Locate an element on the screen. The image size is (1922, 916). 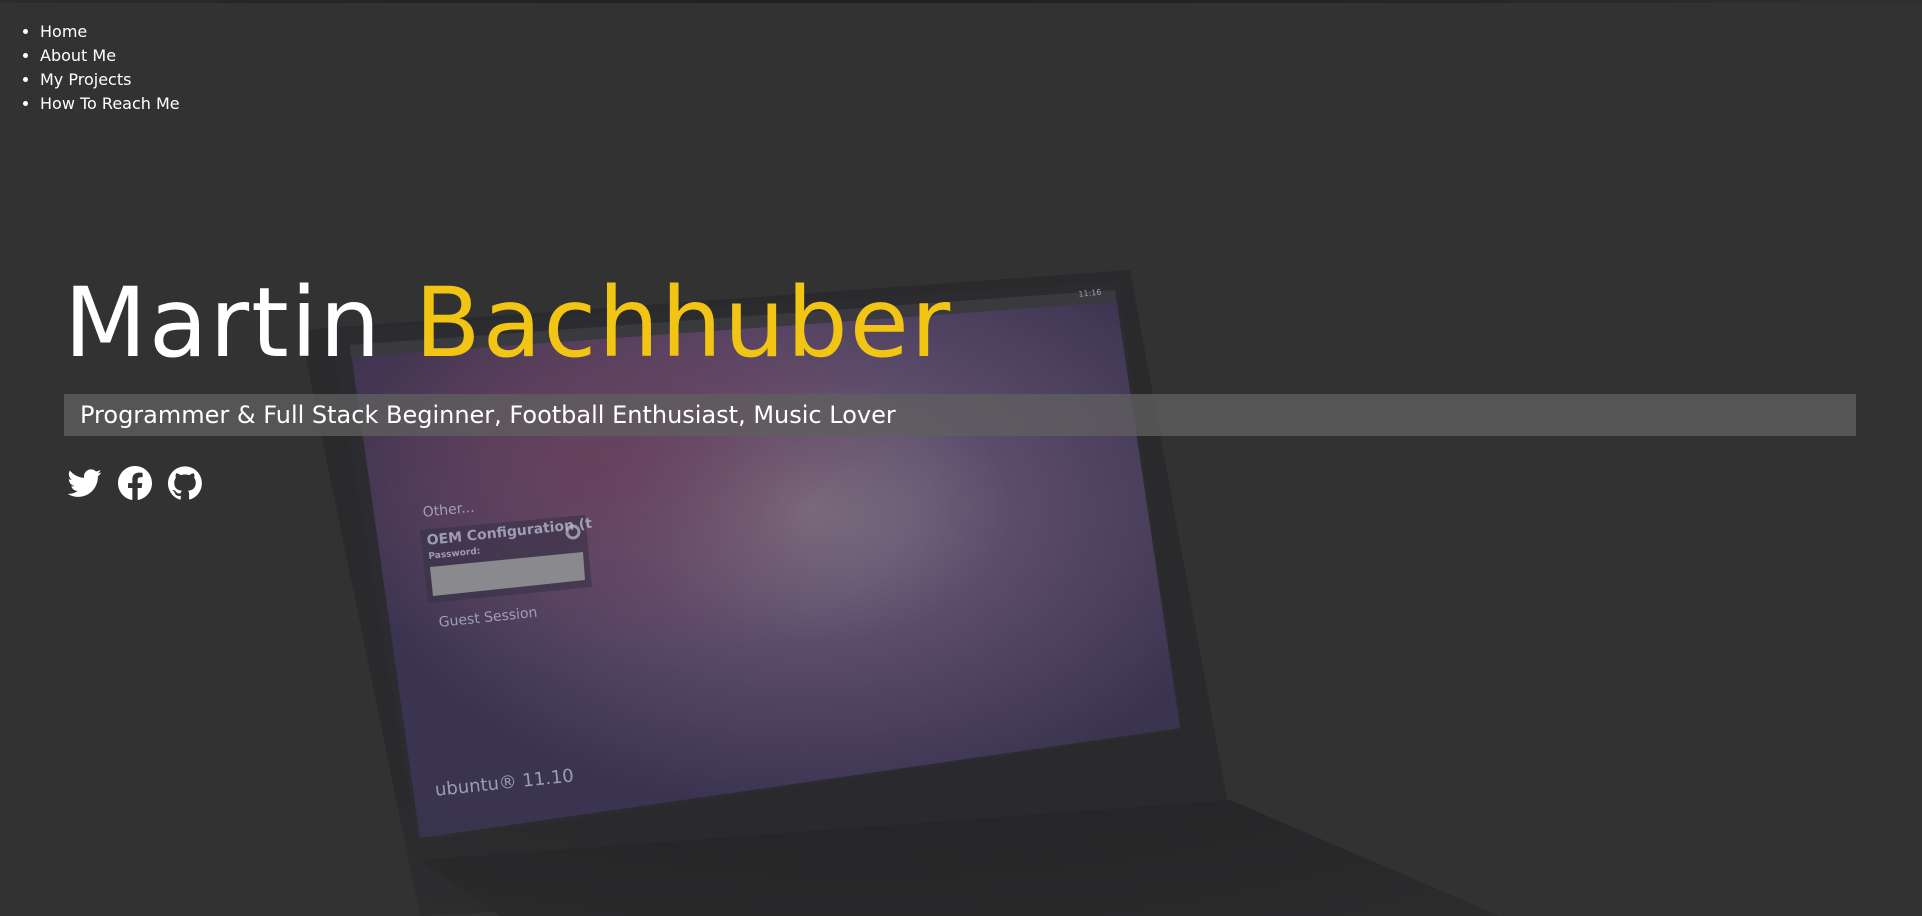
hero-first-name: Martin is located at coordinates (223, 323).